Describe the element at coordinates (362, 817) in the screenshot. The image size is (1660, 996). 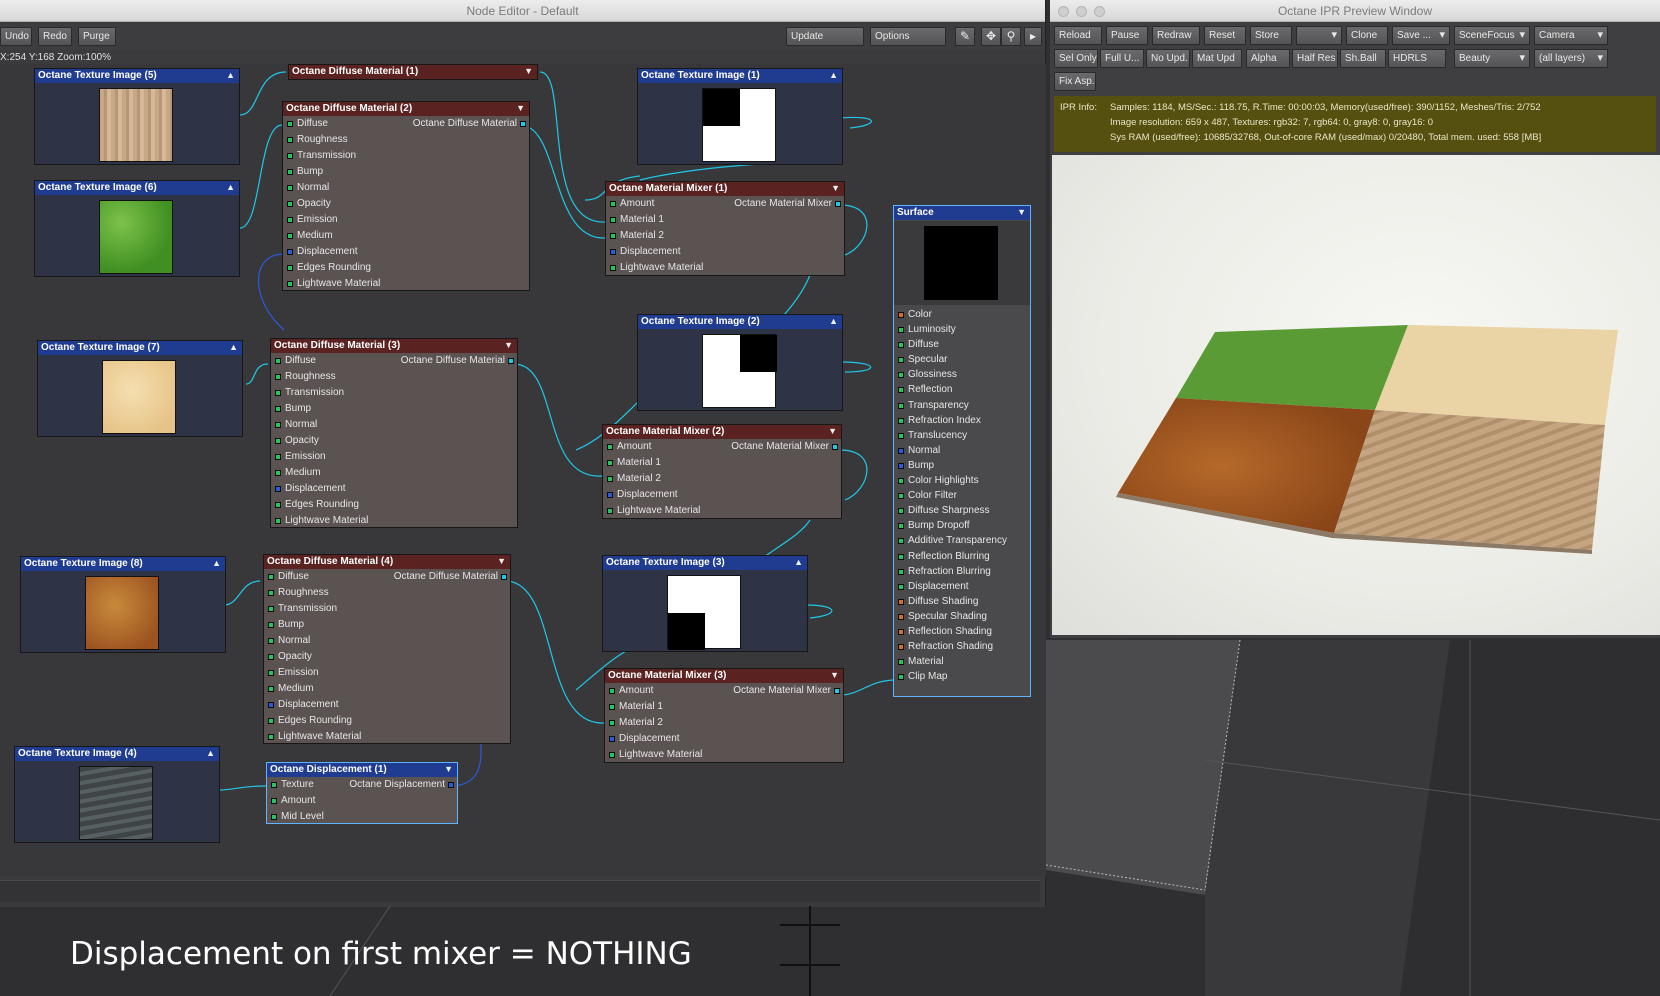
I see `socket-mid-level: Mid Level` at that location.